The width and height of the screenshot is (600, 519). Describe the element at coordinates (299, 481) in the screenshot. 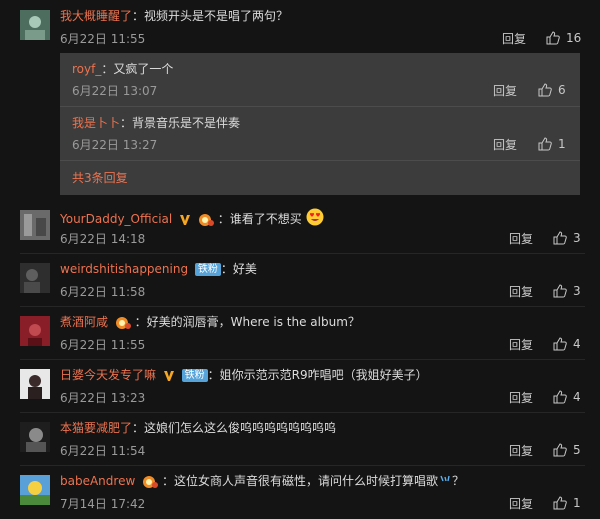

I see `comment-text: ：这位女商人声音很有磁性，请问什么时候打算唱歌` at that location.